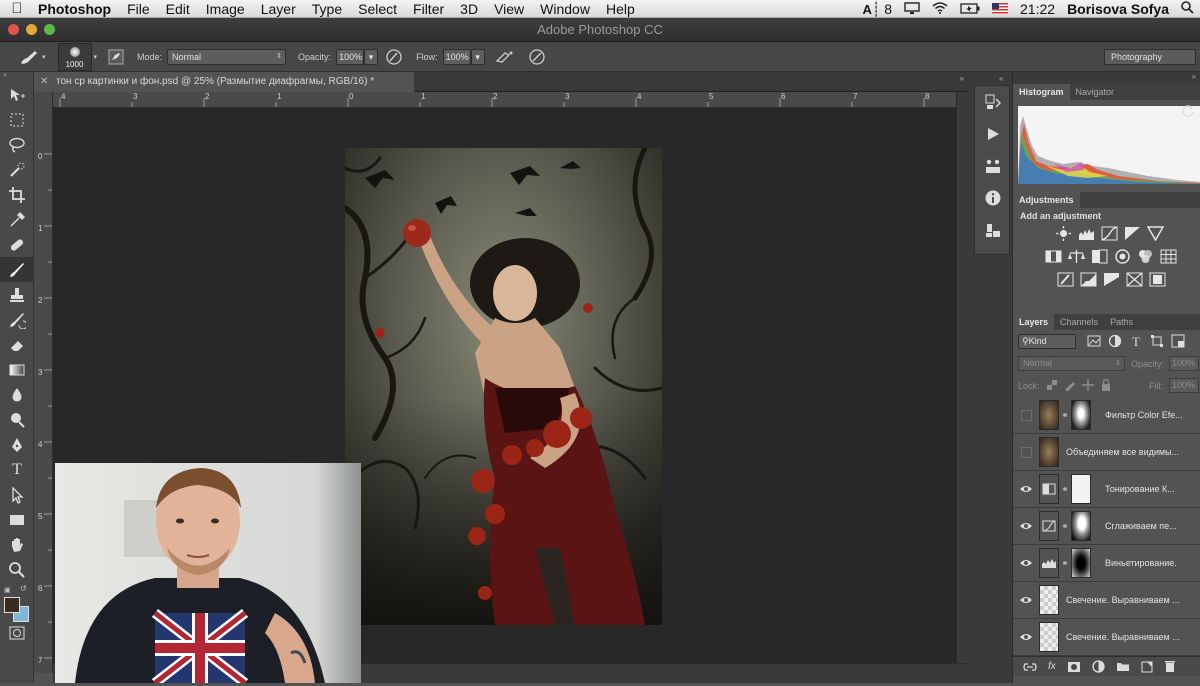 The image size is (1200, 686). Describe the element at coordinates (1052, 666) in the screenshot. I see `fx-icon: fx` at that location.